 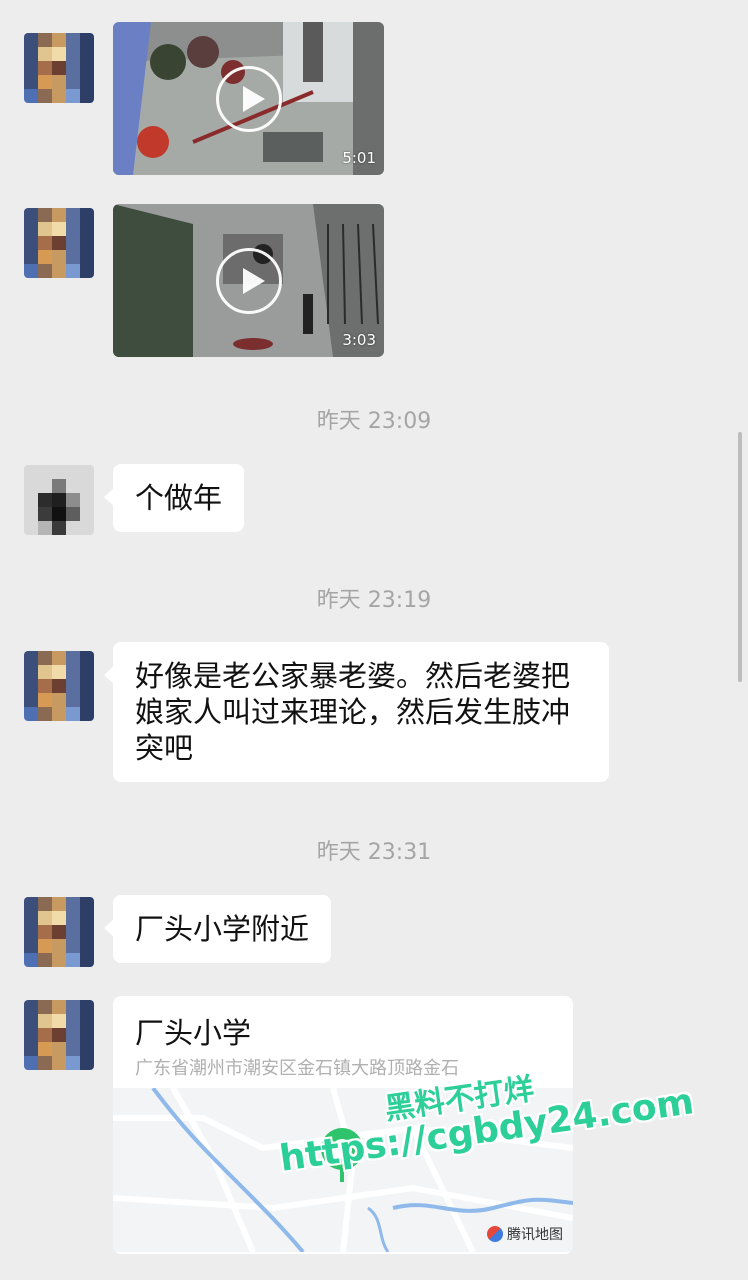 I want to click on timestamp: 昨天 23:09, so click(x=374, y=421).